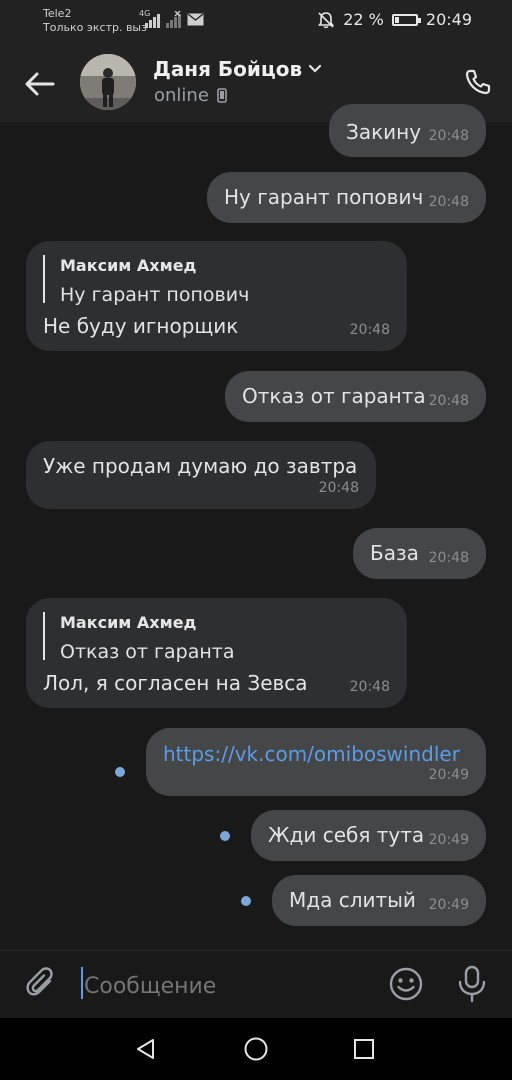  What do you see at coordinates (448, 19) in the screenshot?
I see `clock: 20:49` at bounding box center [448, 19].